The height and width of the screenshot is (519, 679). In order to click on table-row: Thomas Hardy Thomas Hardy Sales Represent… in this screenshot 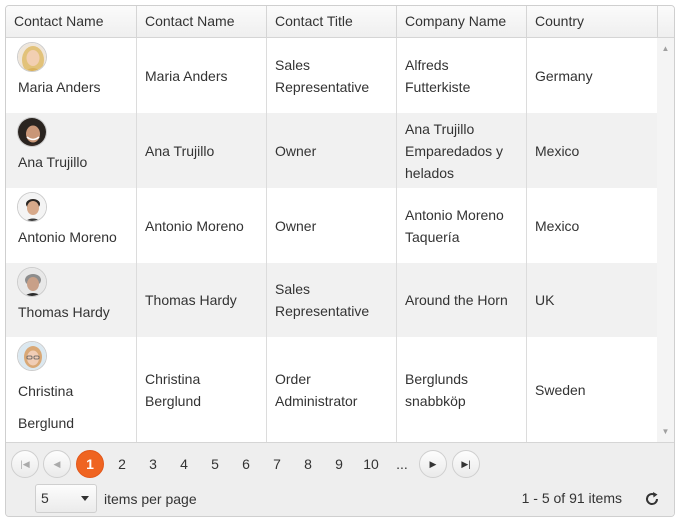, I will do `click(331, 300)`.